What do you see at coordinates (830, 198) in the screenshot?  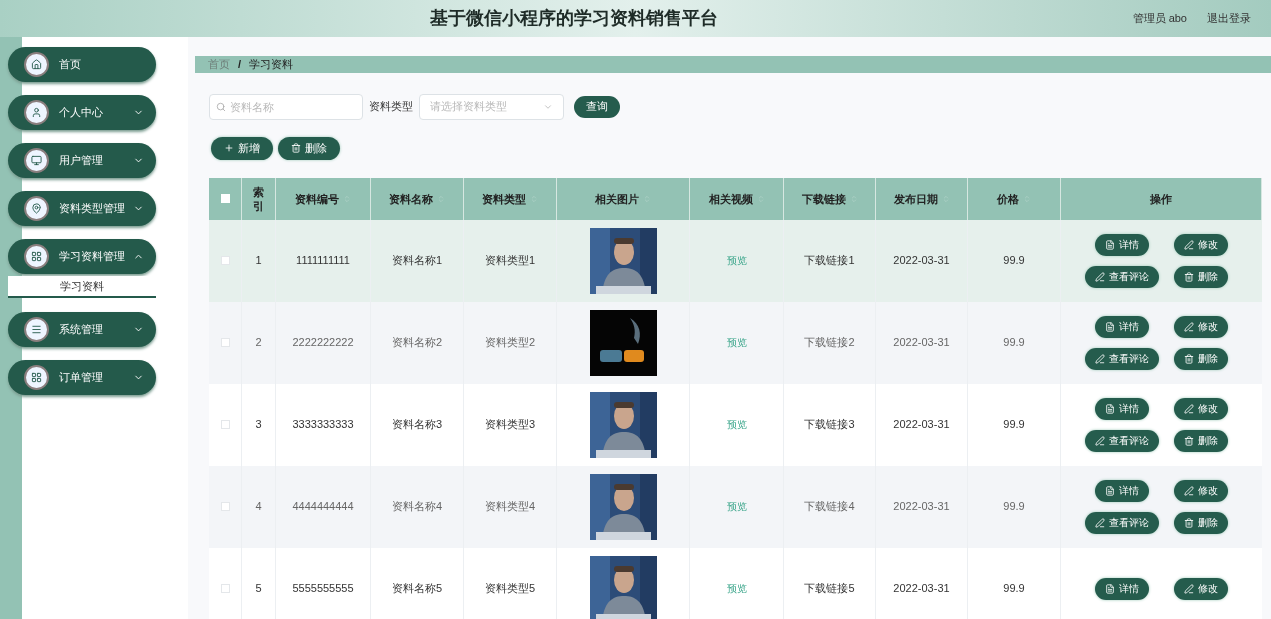 I see `column-header: 下载链接` at bounding box center [830, 198].